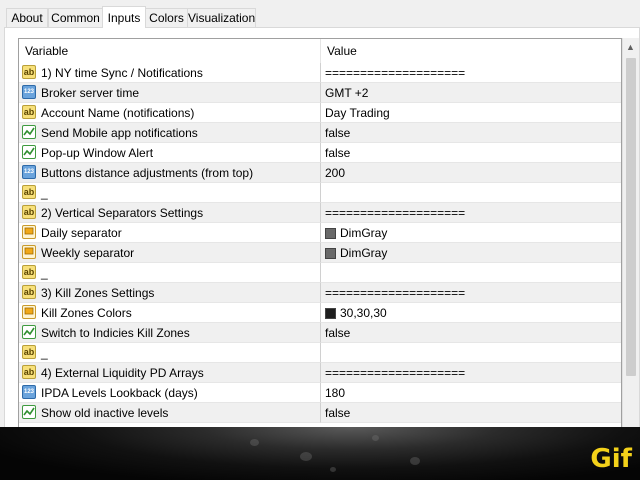 Image resolution: width=640 pixels, height=480 pixels. I want to click on variable-label: Daily separator, so click(81, 233).